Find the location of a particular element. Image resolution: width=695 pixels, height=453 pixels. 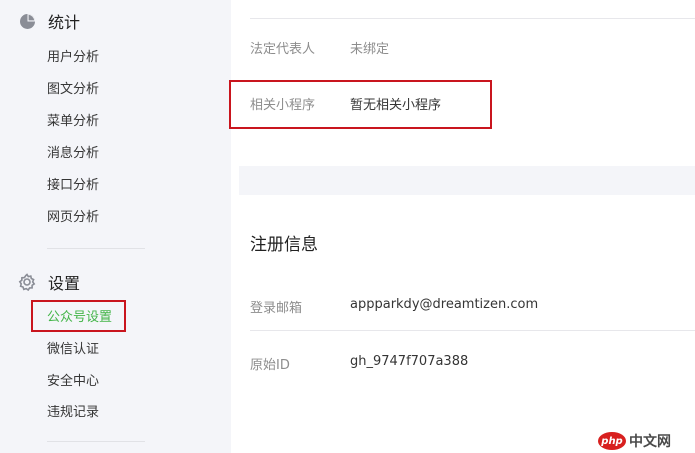

sidebar-section-stats: 统计 is located at coordinates (49, 21).